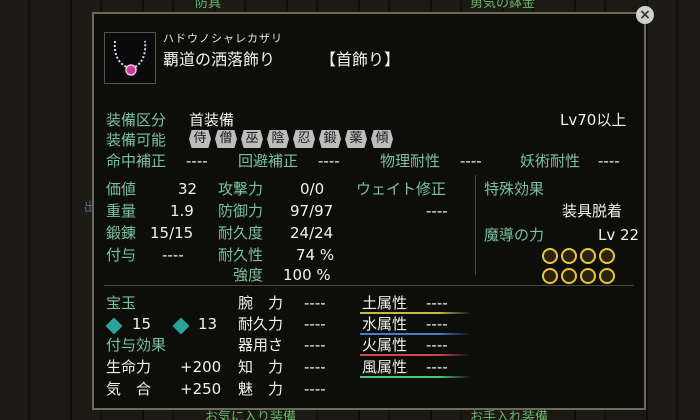 This screenshot has height=420, width=700. I want to click on weight-label: 重量, so click(121, 211).